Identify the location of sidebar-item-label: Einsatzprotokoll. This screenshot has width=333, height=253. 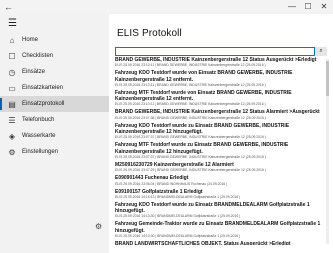
(43, 104).